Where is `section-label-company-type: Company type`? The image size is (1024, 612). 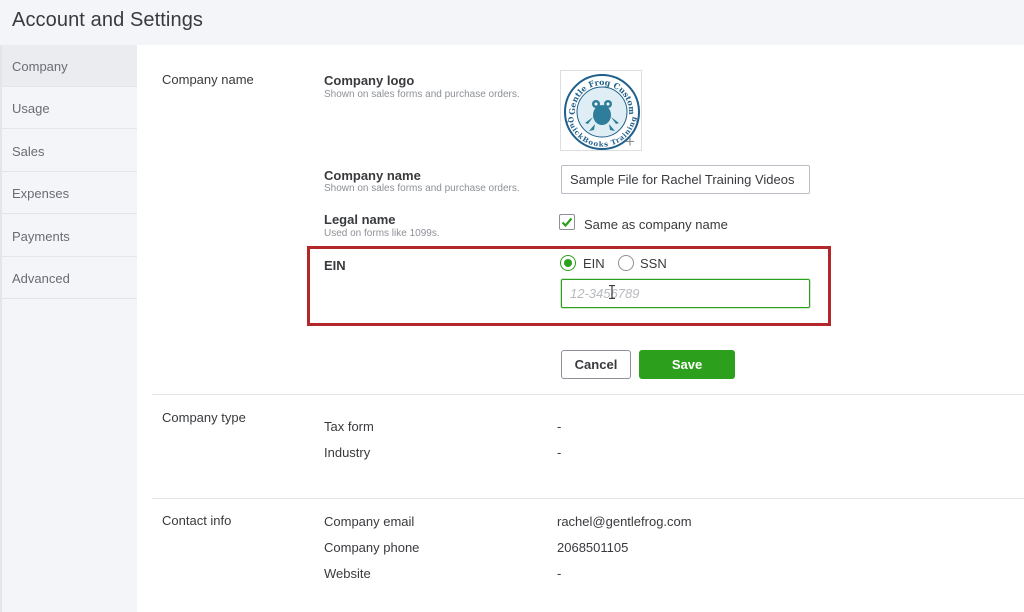
section-label-company-type: Company type is located at coordinates (204, 417).